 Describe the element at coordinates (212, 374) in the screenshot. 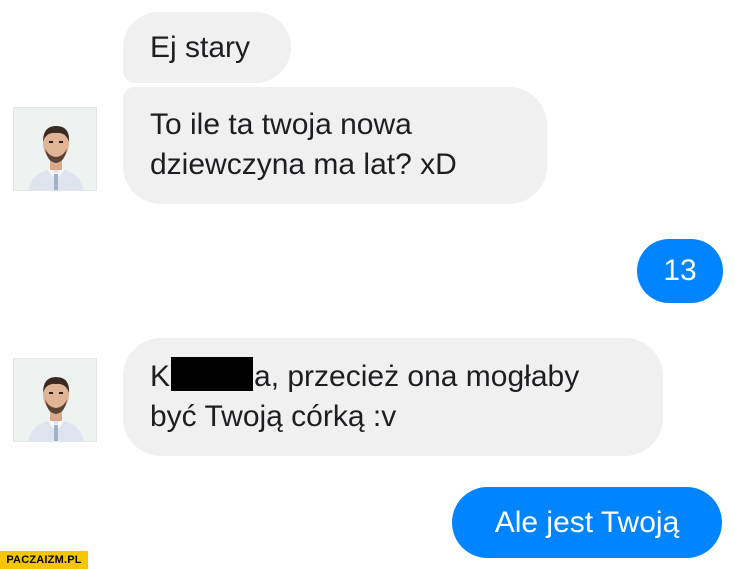

I see `redaction-bar` at that location.